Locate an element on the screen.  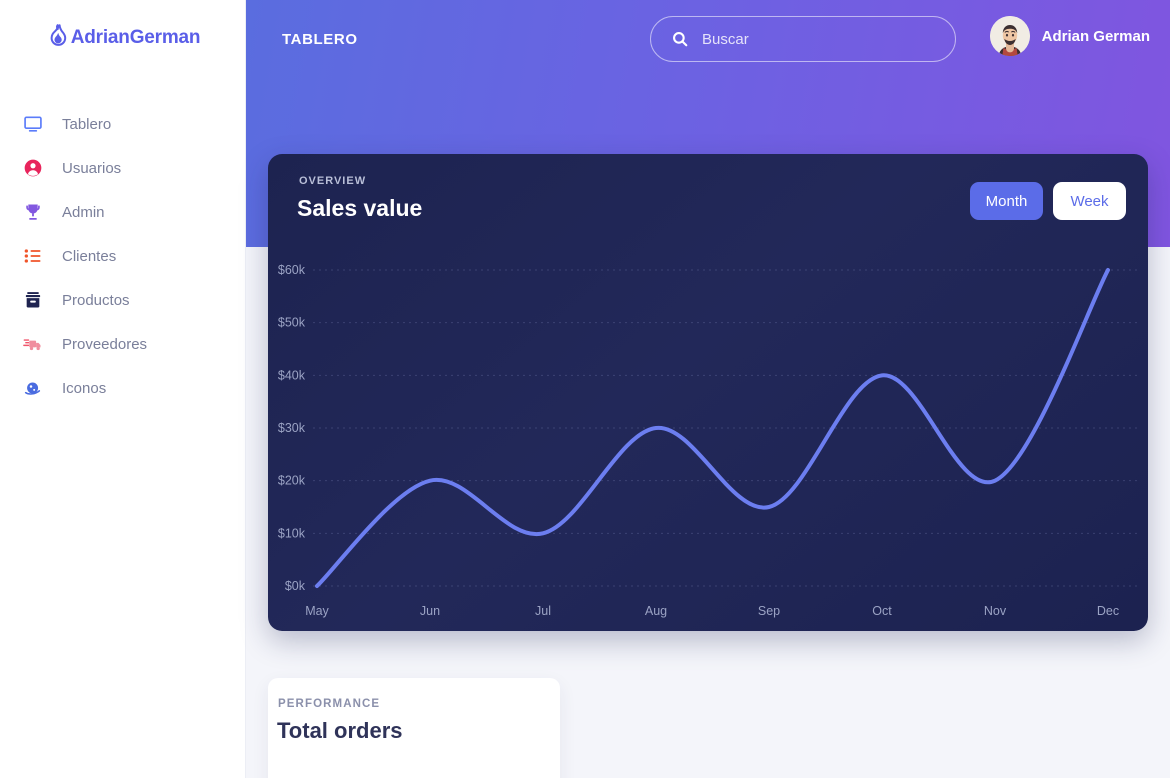
user-menu: Adrian German is located at coordinates (1069, 36).